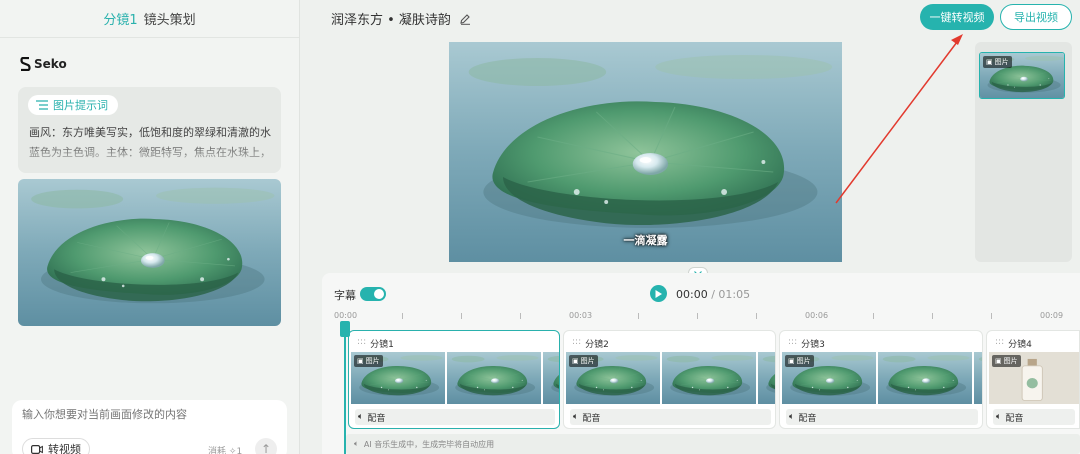 The width and height of the screenshot is (1080, 454). I want to click on clip-label: ::: 分镜1, so click(375, 343).